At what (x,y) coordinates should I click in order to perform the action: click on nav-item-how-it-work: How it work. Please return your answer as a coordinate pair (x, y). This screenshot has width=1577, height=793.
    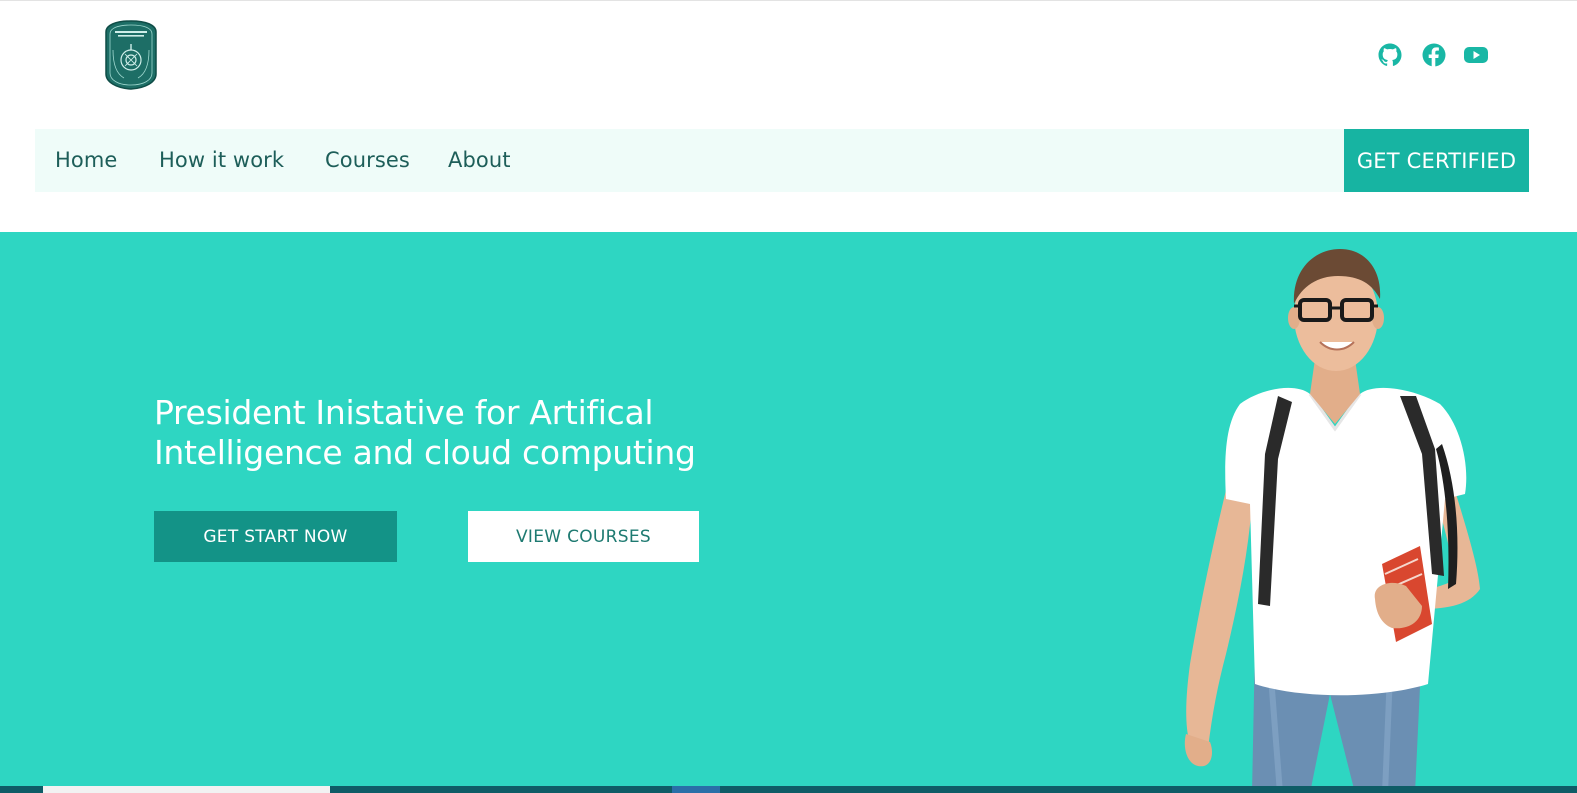
    Looking at the image, I should click on (221, 160).